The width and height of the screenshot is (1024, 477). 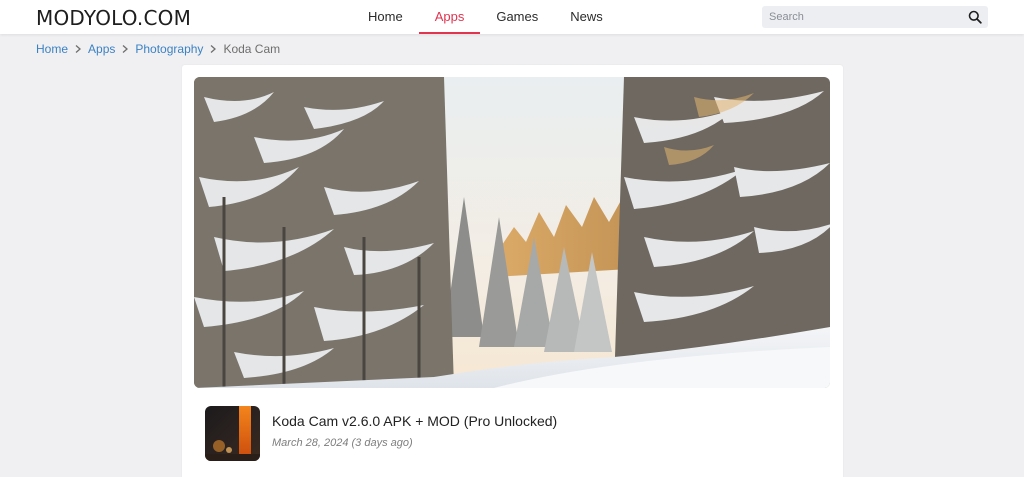 I want to click on app-icon, so click(x=232, y=433).